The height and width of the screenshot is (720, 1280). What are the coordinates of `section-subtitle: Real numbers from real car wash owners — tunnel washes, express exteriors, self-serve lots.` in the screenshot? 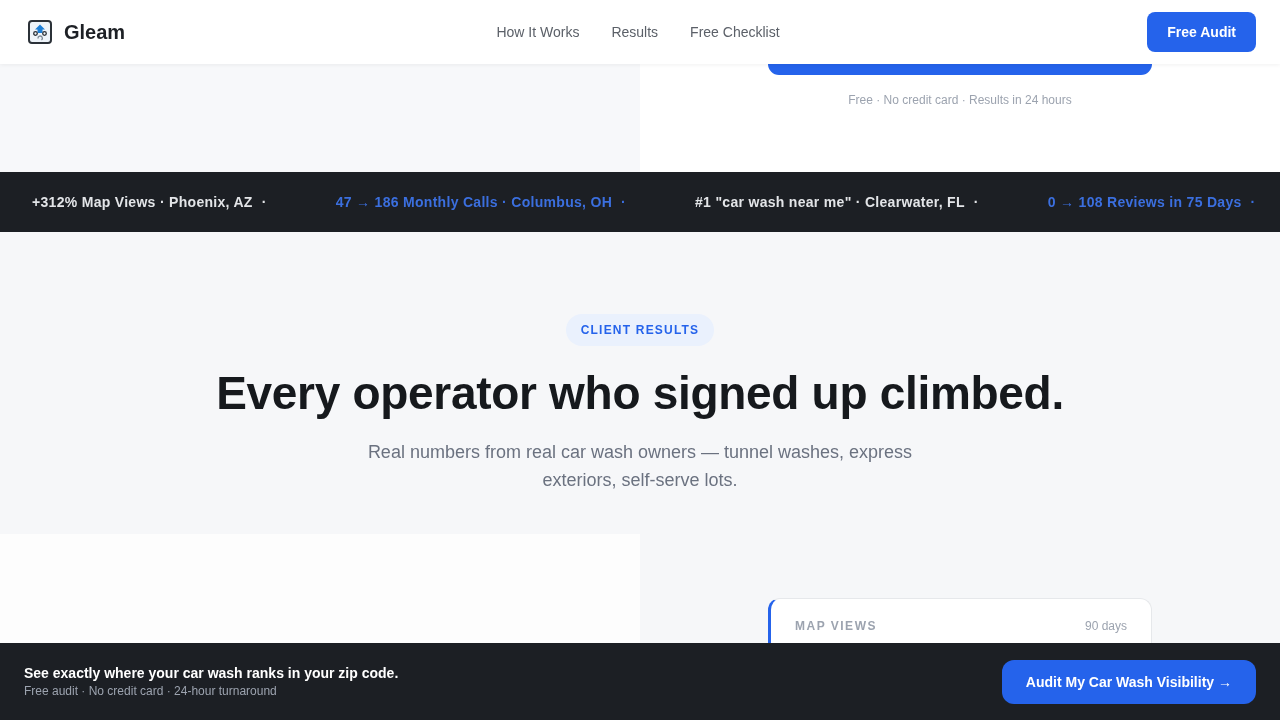 It's located at (640, 466).